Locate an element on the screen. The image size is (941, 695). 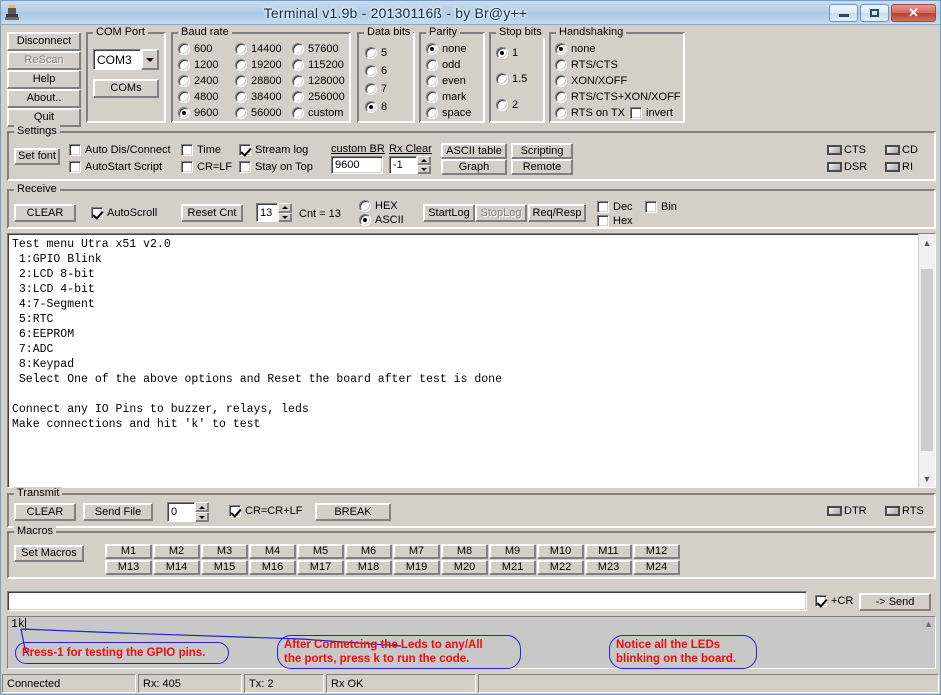
transmit-delay-up-icon is located at coordinates (202, 507).